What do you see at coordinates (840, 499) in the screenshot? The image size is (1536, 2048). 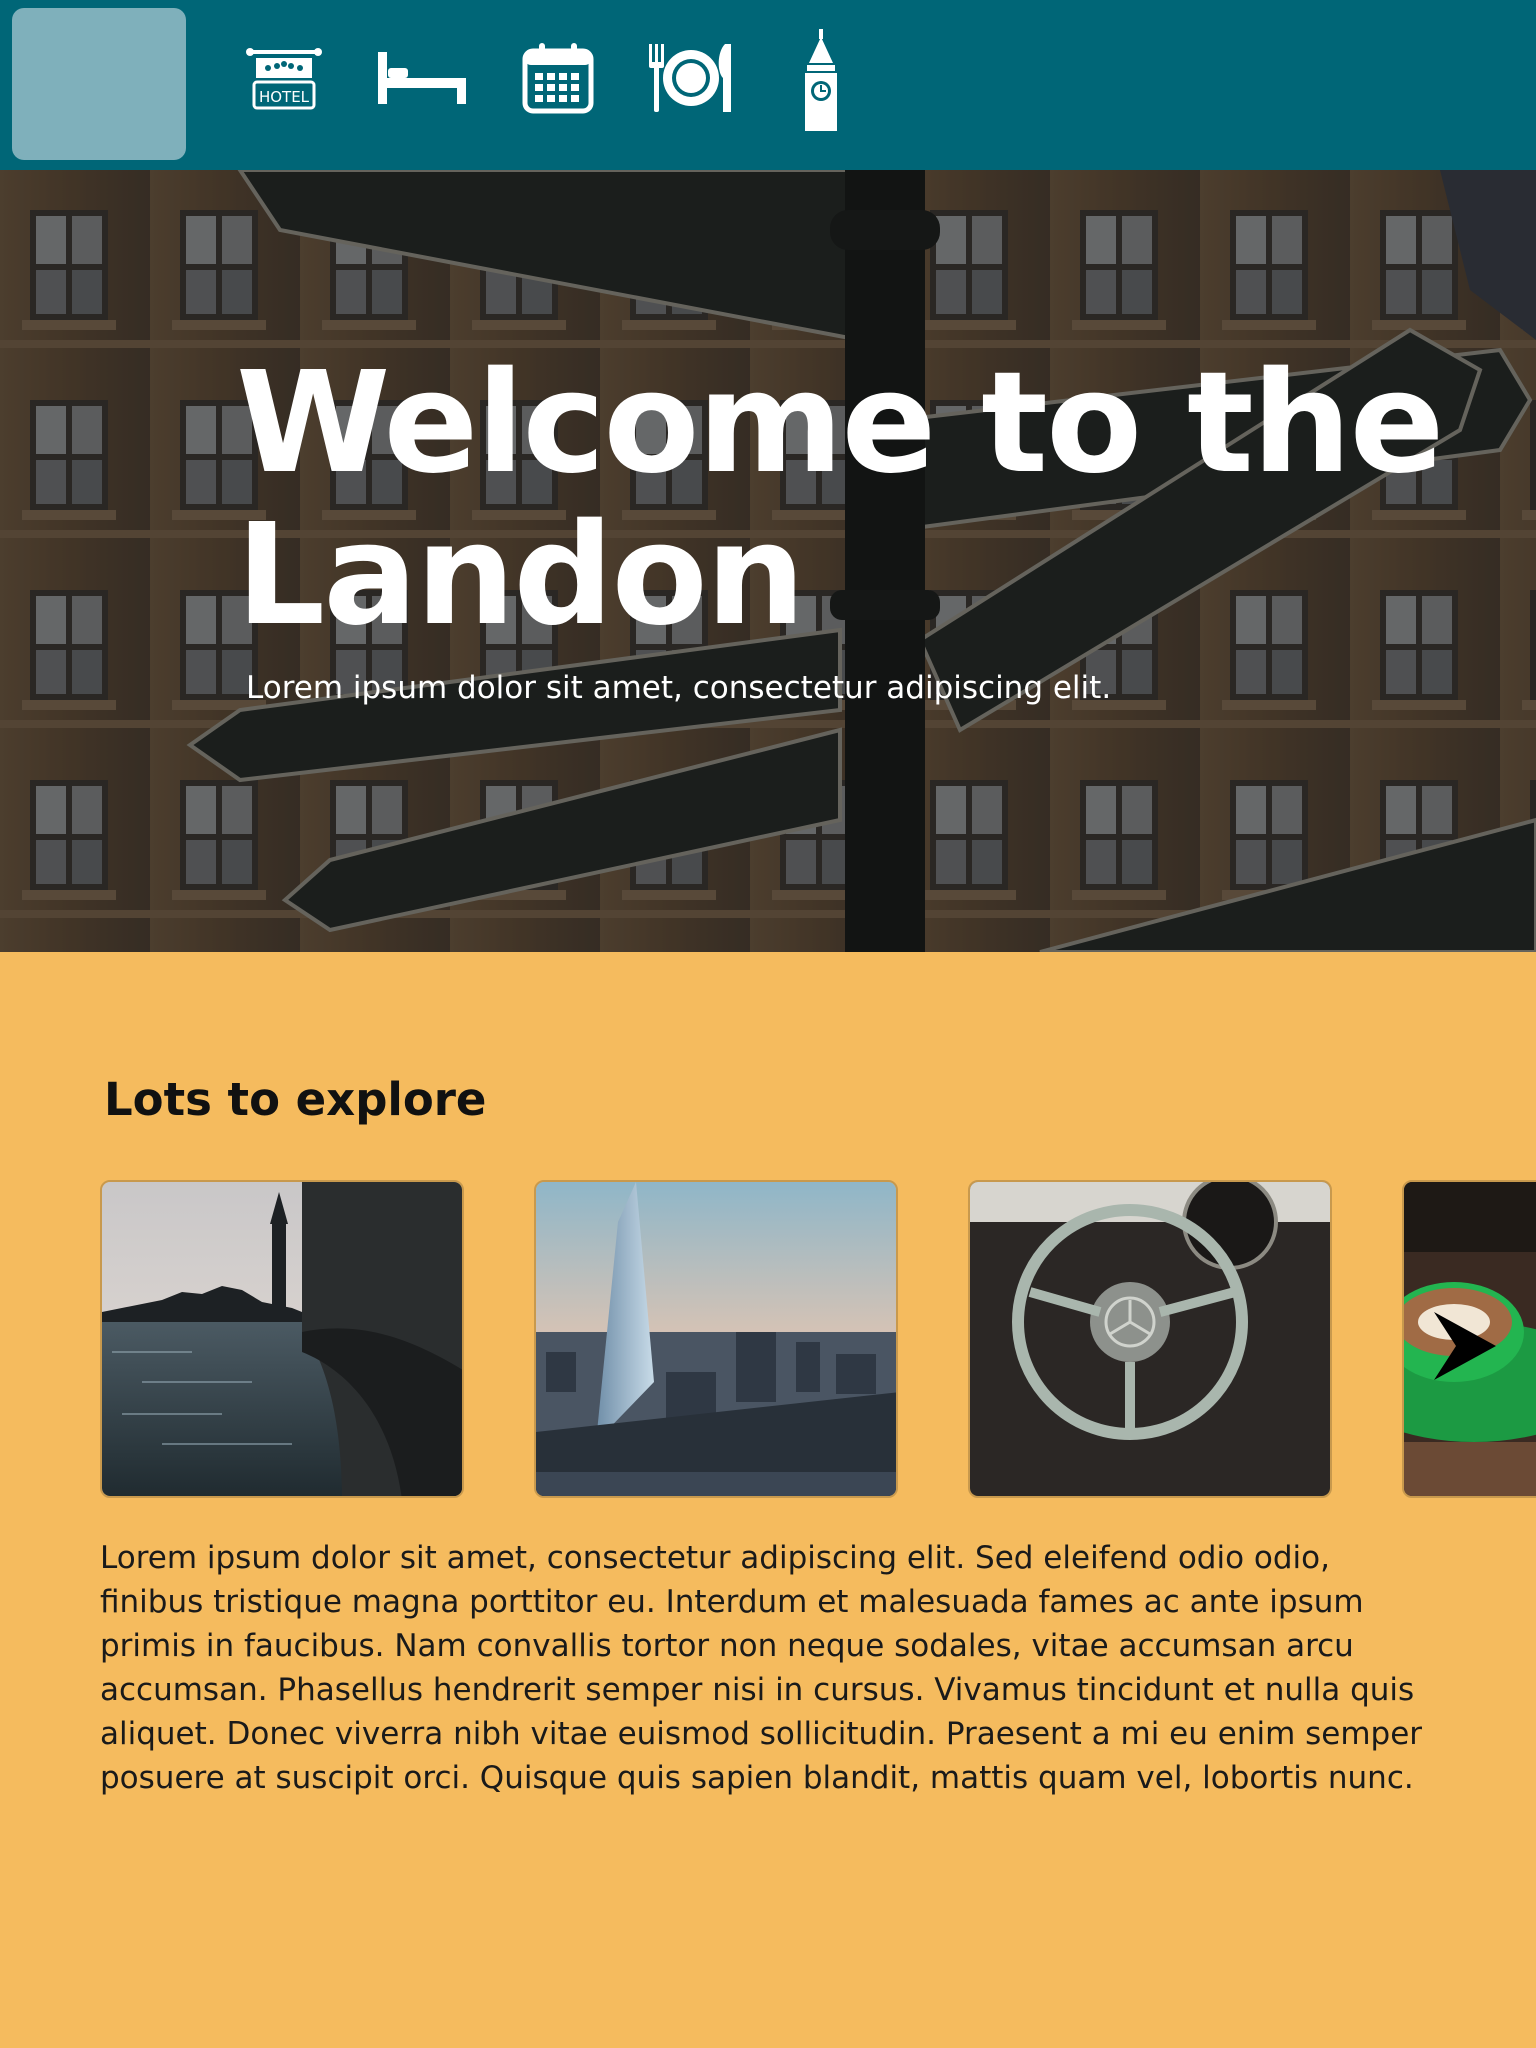 I see `hero-title: Welcome to the Landon` at bounding box center [840, 499].